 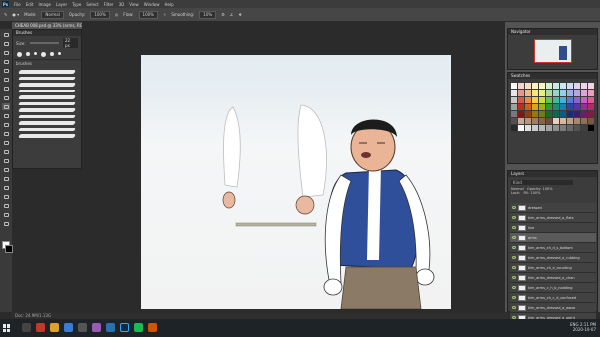 I want to click on menu-window: Window, so click(x=152, y=4).